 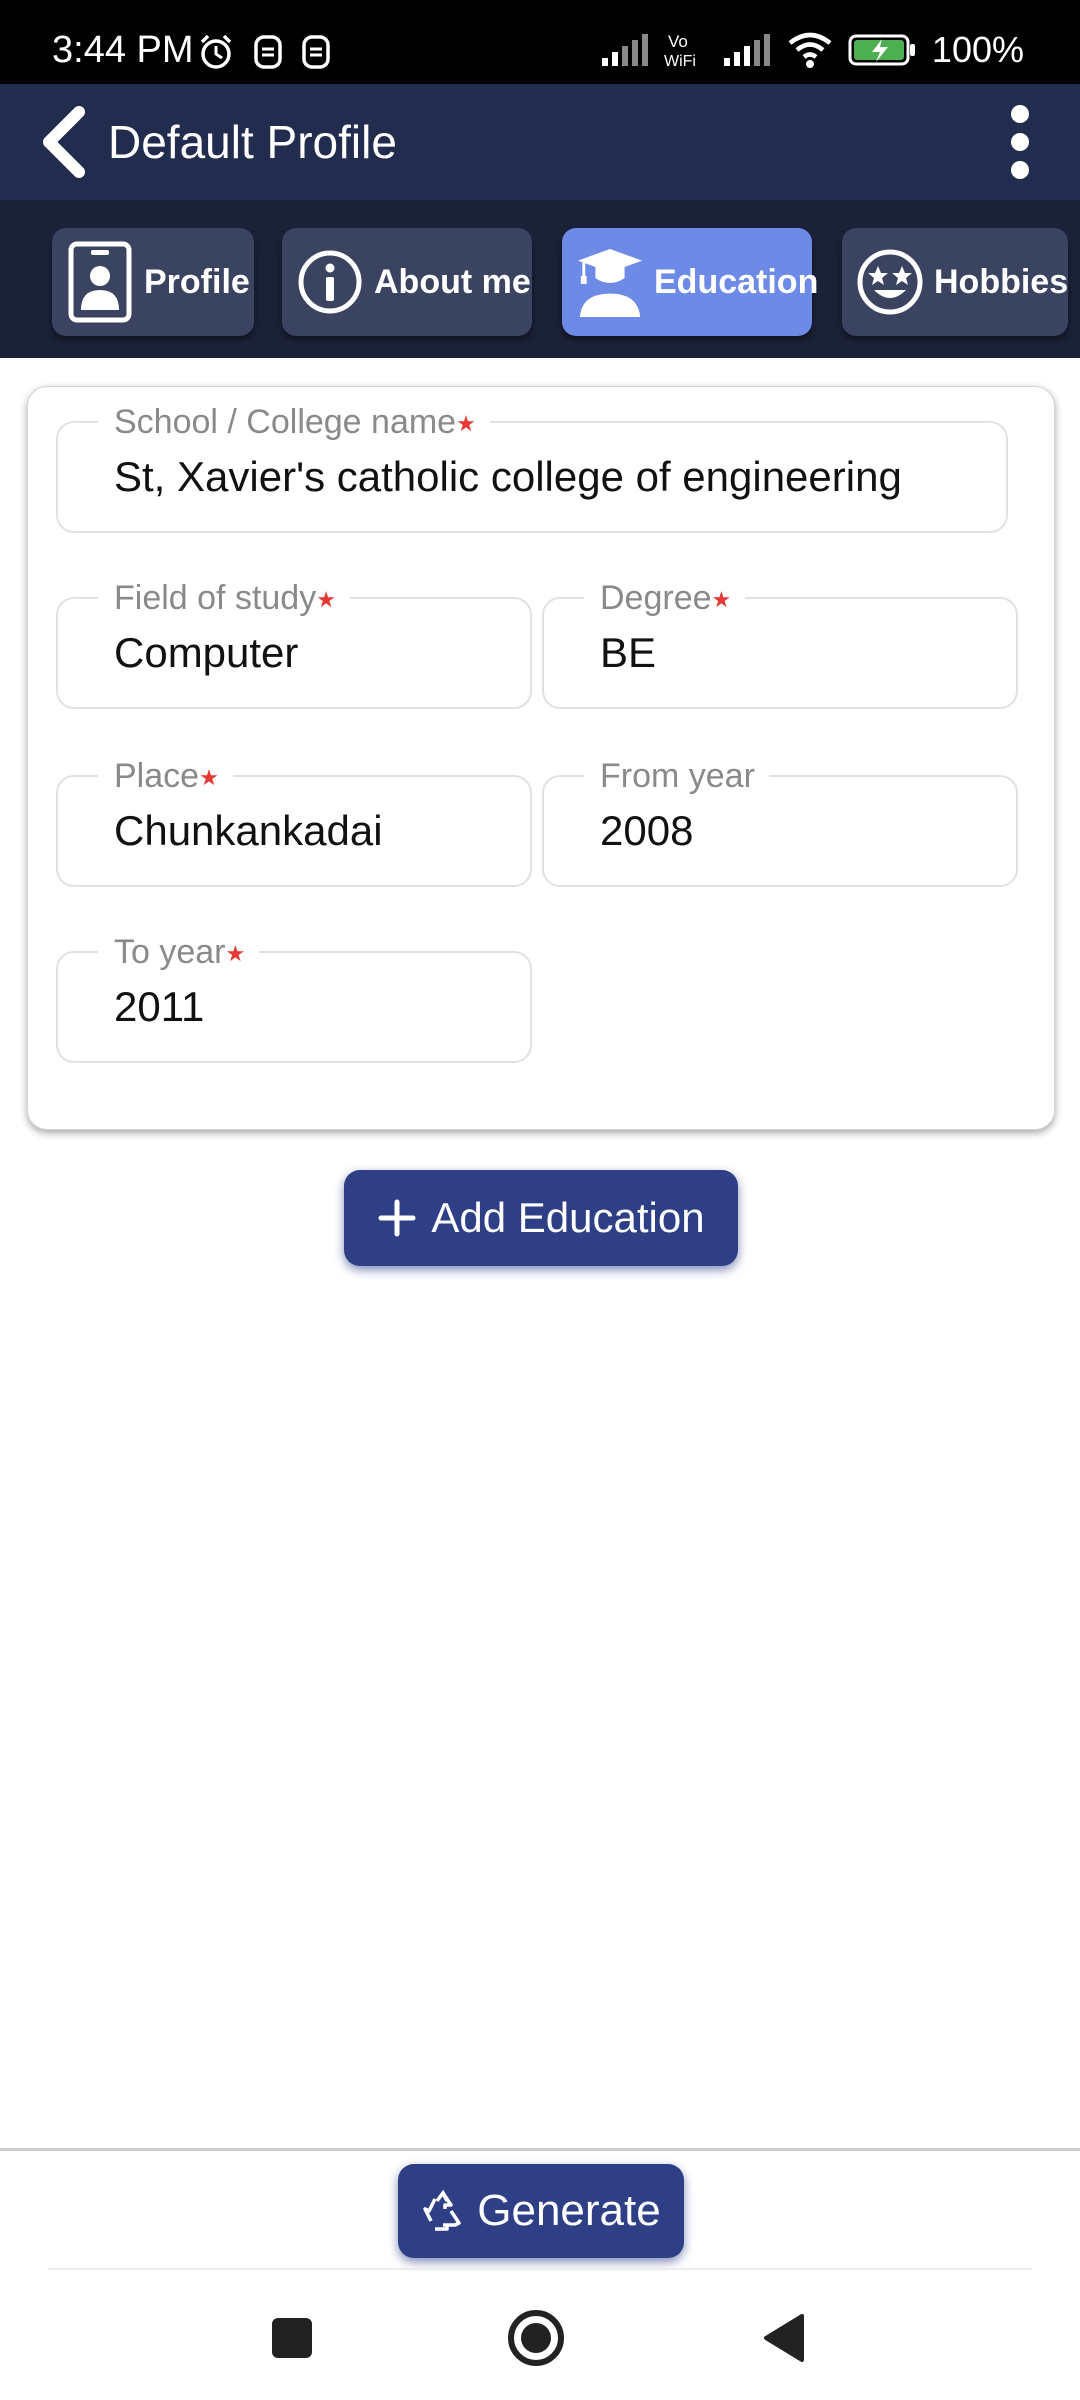 I want to click on square-icon, so click(x=292, y=2338).